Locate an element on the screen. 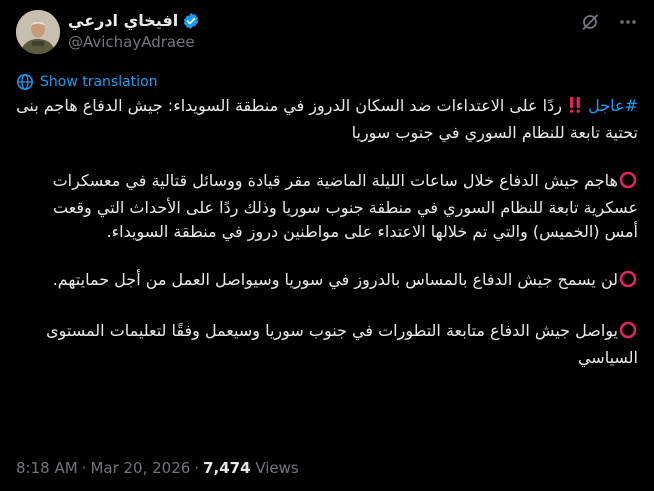 The width and height of the screenshot is (654, 491). show-translation-label: Show translation is located at coordinates (99, 82).